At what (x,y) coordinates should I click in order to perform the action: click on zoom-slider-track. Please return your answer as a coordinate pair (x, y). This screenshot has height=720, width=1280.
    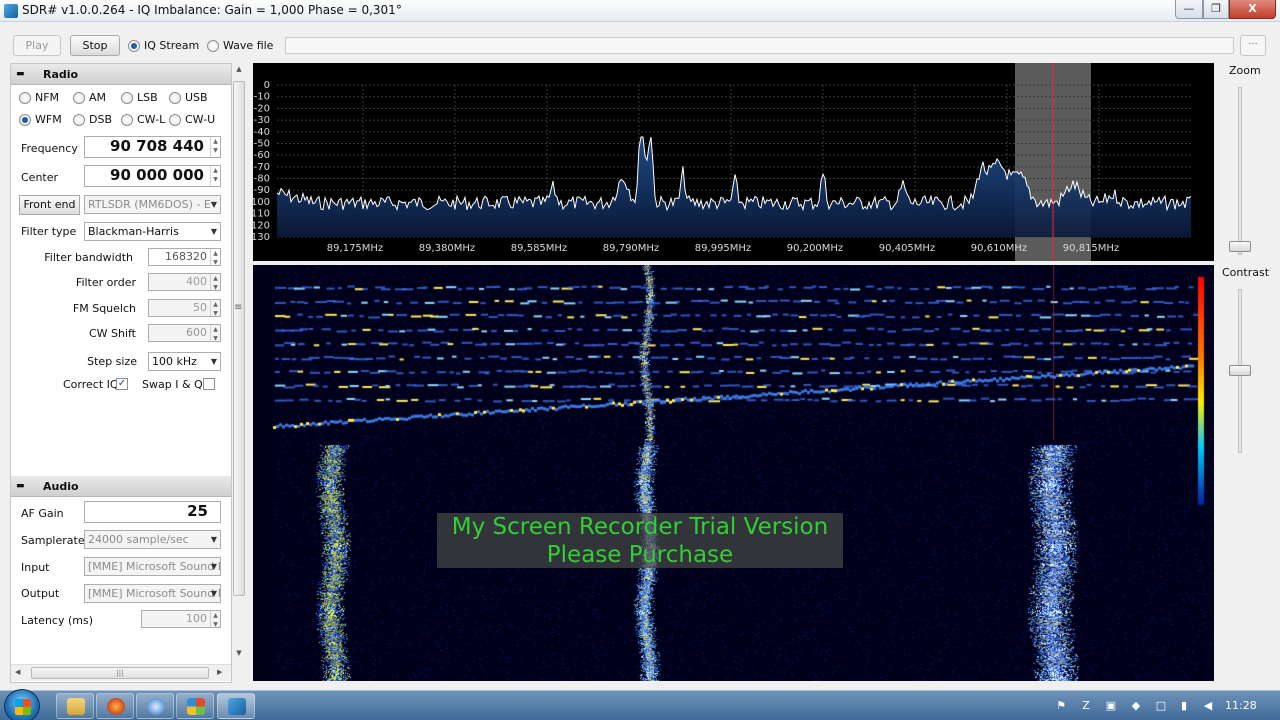
    Looking at the image, I should click on (1240, 171).